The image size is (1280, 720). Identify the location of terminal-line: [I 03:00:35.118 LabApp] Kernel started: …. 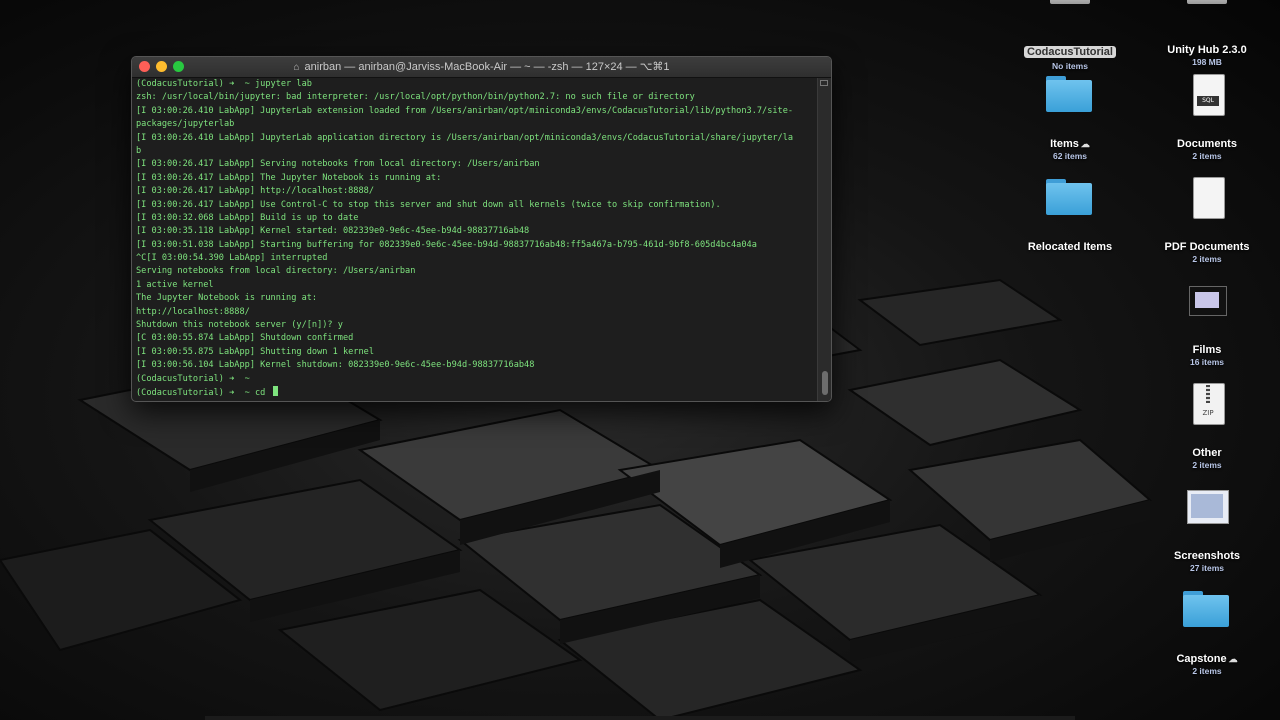
(333, 231).